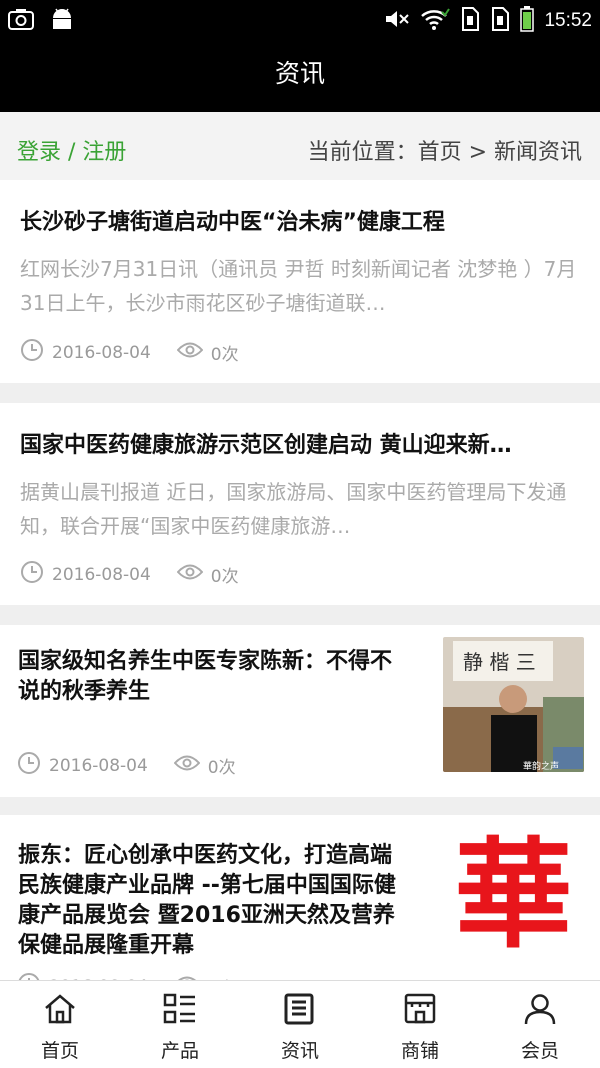  I want to click on page-title: 资讯, so click(299, 73).